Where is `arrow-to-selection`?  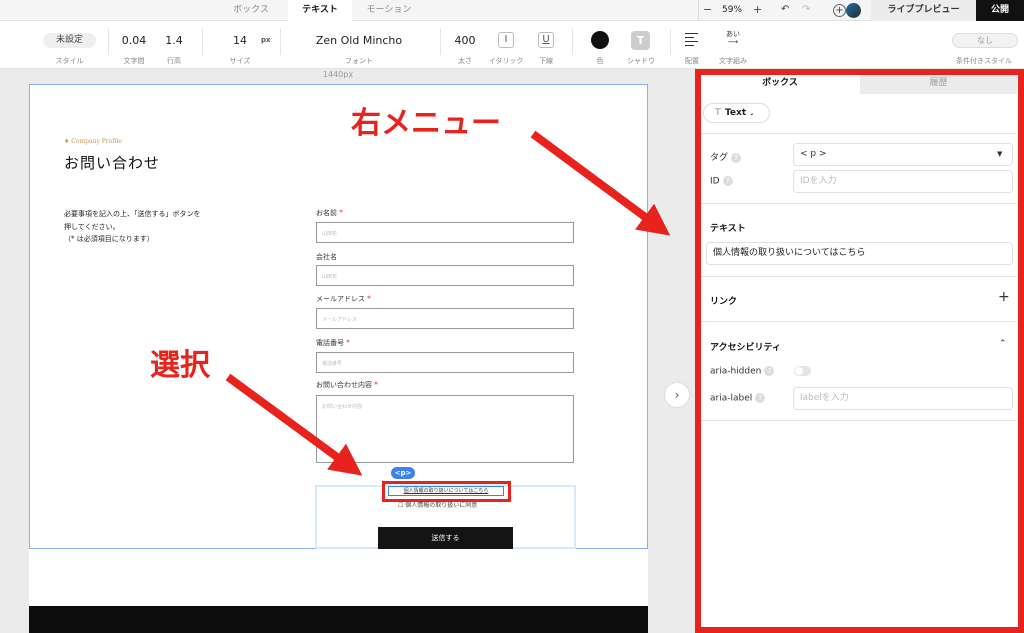 arrow-to-selection is located at coordinates (294, 424).